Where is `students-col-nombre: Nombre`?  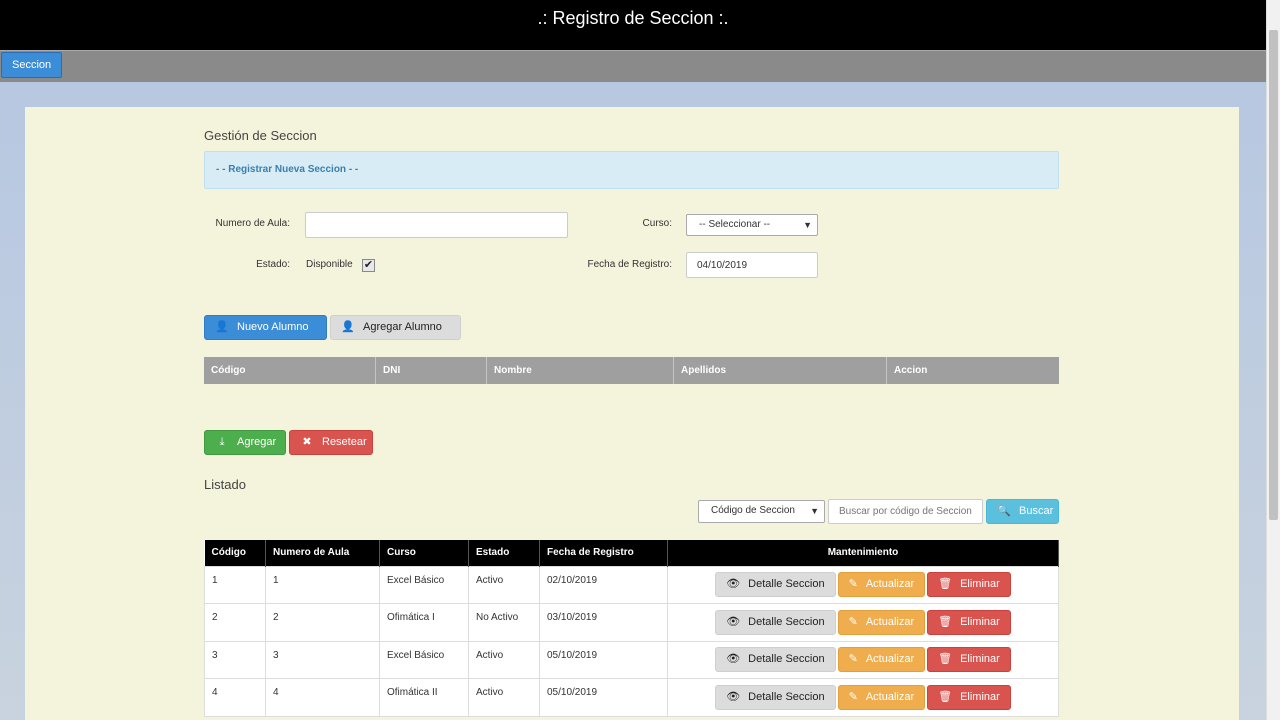 students-col-nombre: Nombre is located at coordinates (580, 370).